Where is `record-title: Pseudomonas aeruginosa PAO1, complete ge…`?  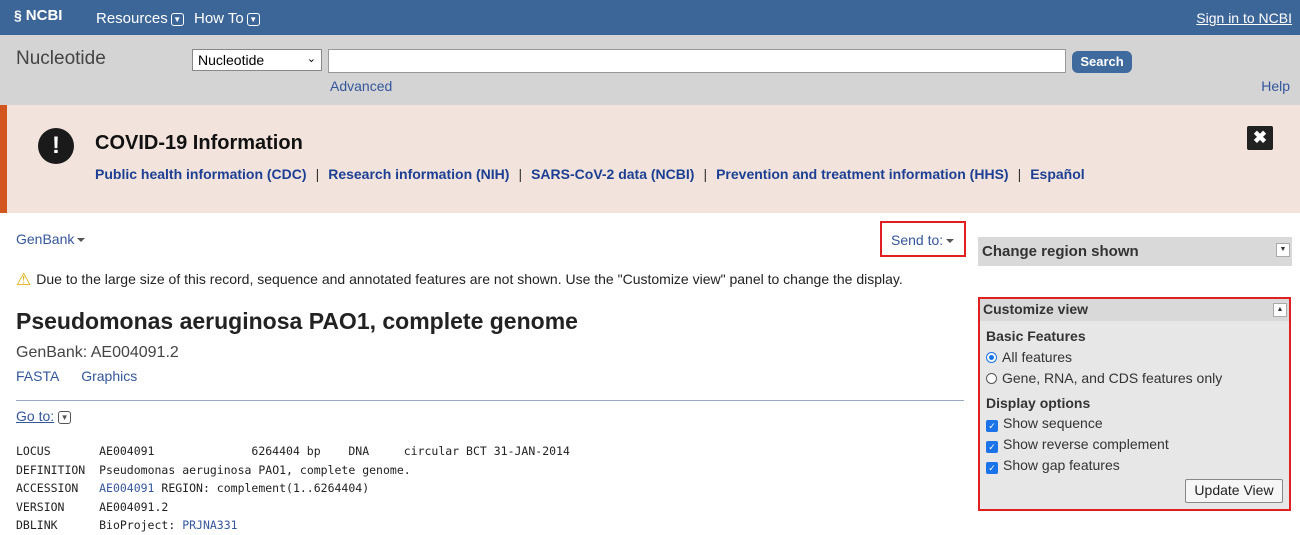 record-title: Pseudomonas aeruginosa PAO1, complete ge… is located at coordinates (297, 321).